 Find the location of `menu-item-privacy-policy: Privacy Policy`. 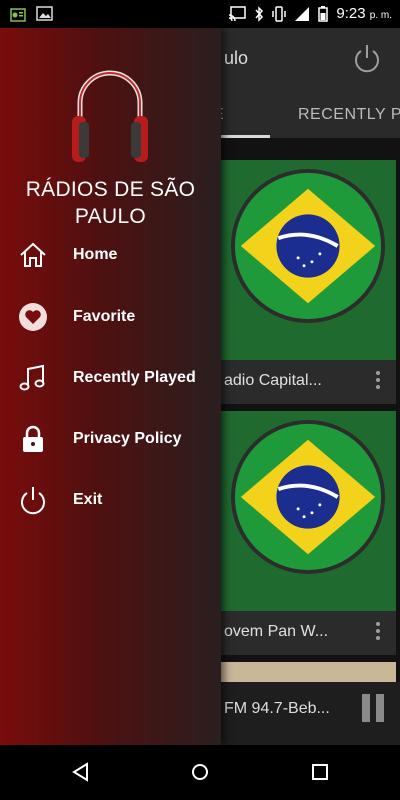

menu-item-privacy-policy: Privacy Policy is located at coordinates (110, 440).